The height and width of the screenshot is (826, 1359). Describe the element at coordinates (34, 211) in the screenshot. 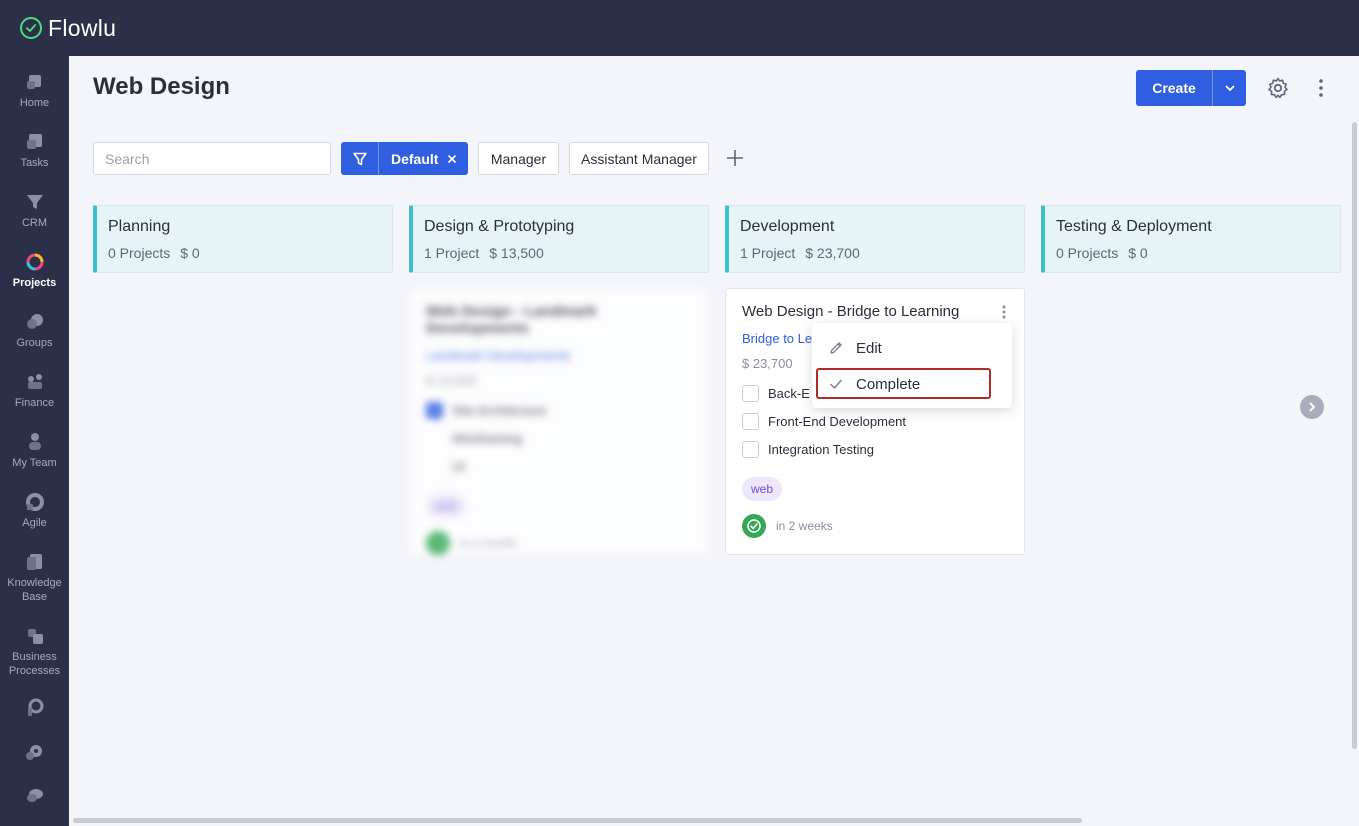

I see `sidebar-item-crm: CRM` at that location.